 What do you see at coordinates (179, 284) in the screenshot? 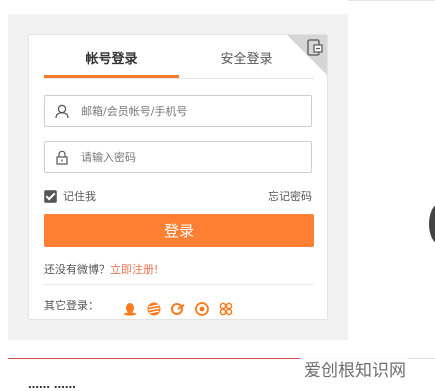
I see `other-login-divider` at bounding box center [179, 284].